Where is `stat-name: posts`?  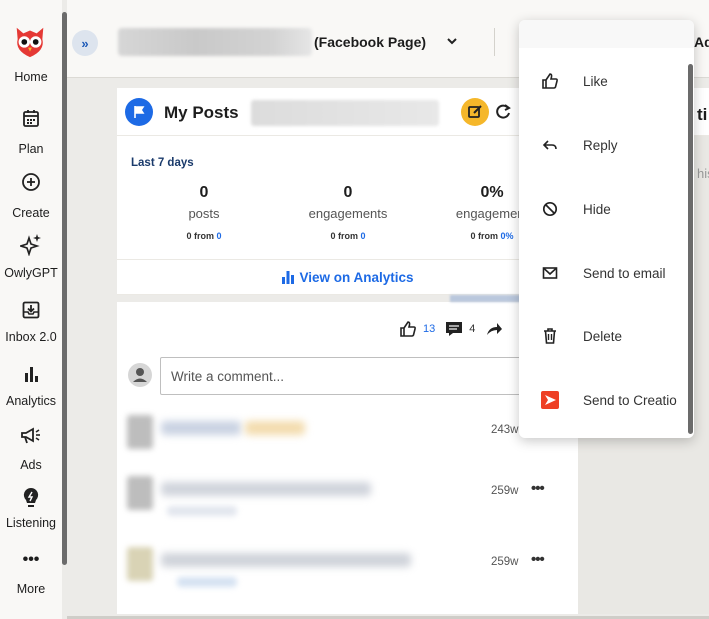 stat-name: posts is located at coordinates (204, 213).